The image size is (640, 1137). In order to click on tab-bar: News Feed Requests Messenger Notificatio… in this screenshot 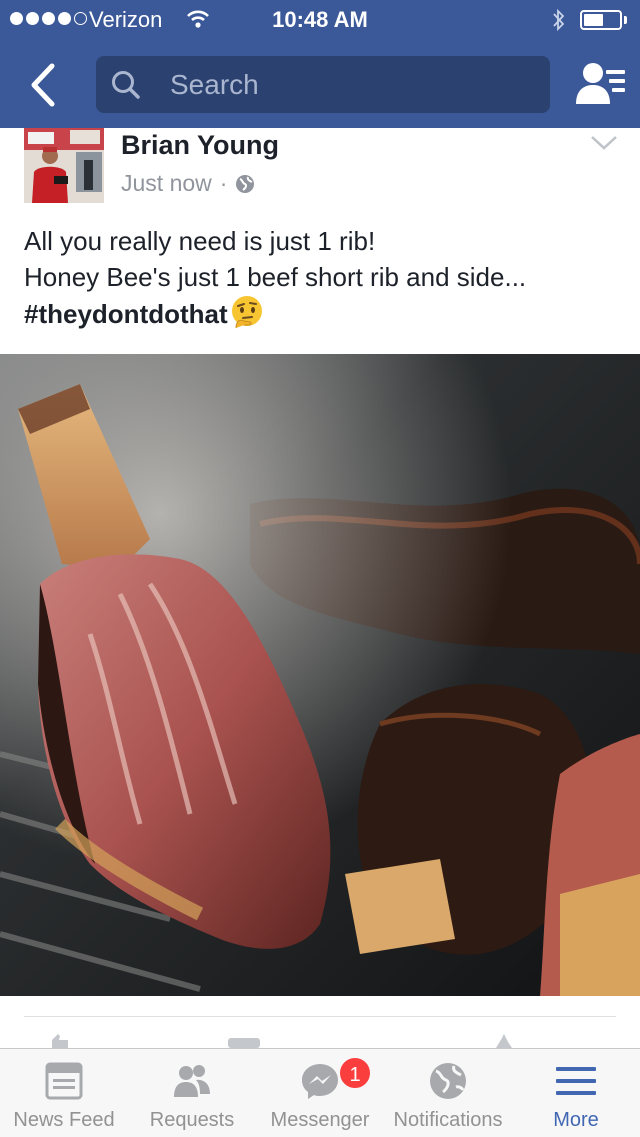, I will do `click(320, 1092)`.